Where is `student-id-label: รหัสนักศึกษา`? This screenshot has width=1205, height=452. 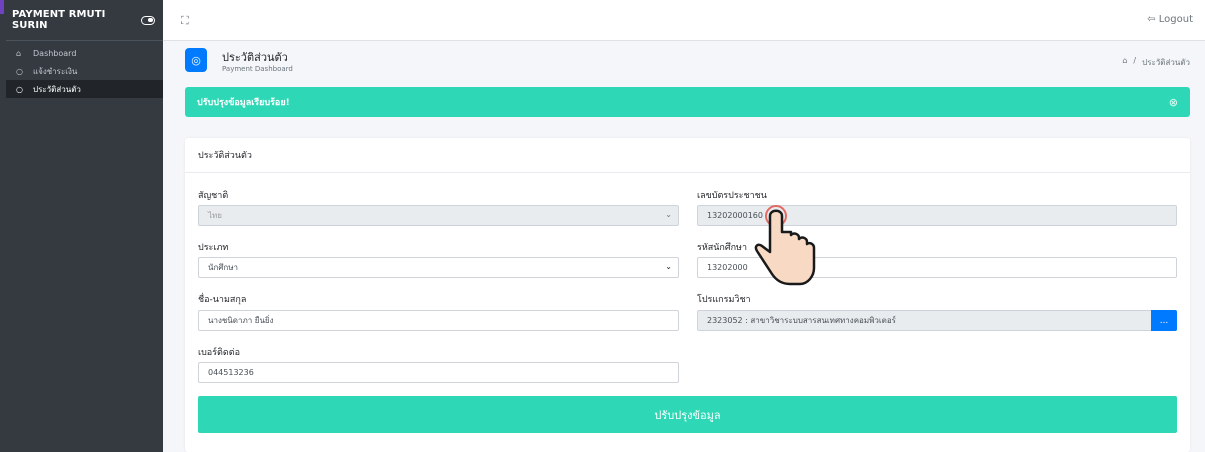
student-id-label: รหัสนักศึกษา is located at coordinates (722, 248).